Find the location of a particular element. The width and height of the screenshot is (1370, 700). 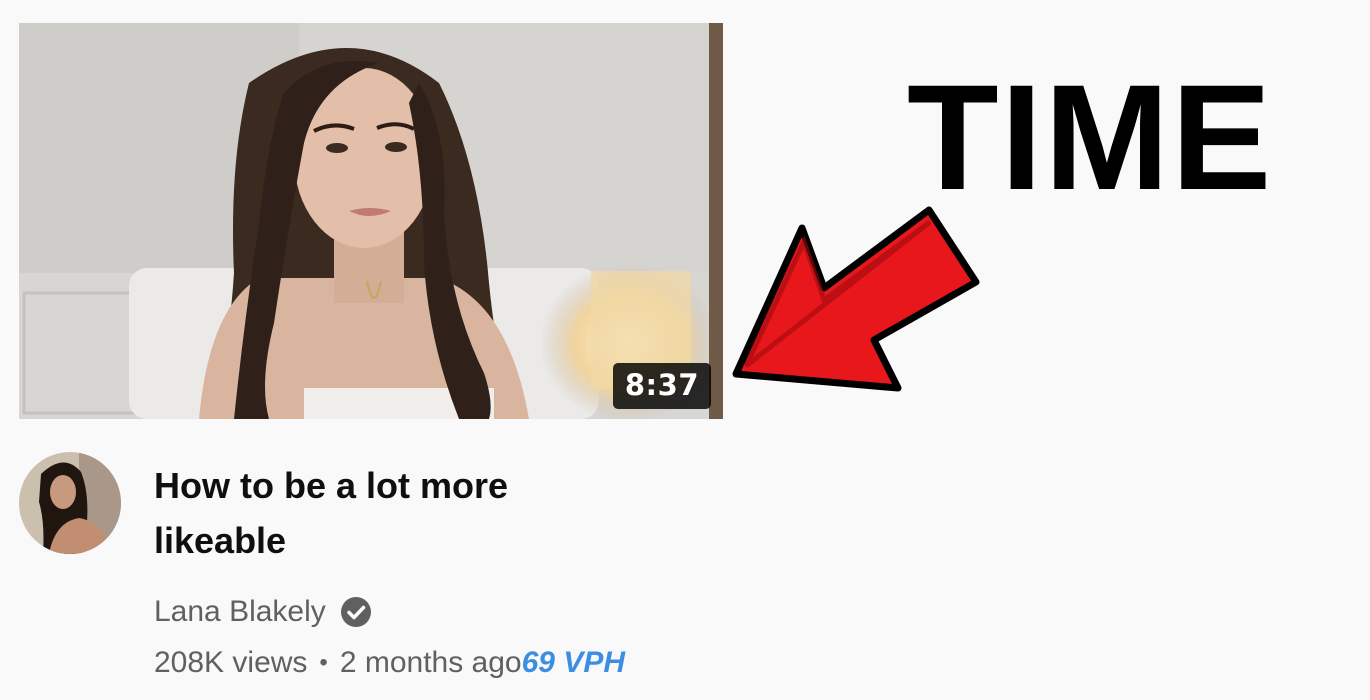

channel-name: Lana Blakely is located at coordinates (240, 612).